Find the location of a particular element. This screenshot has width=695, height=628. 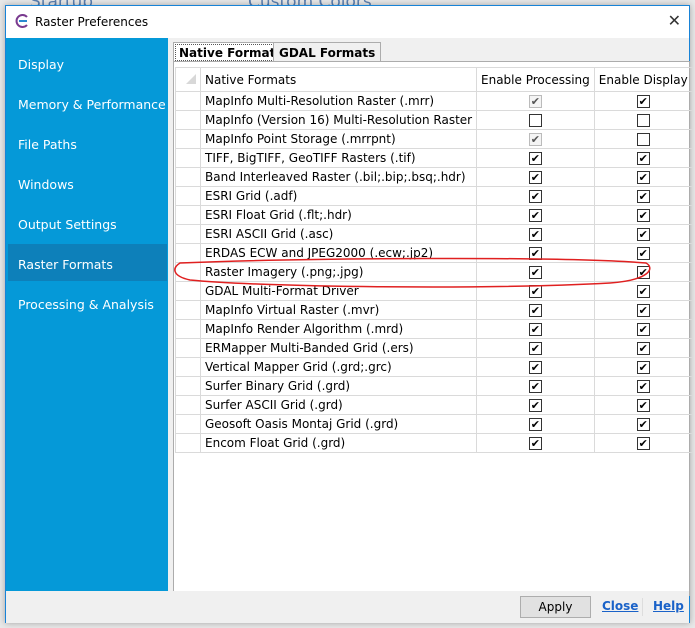

table-row: MapInfo Render Algorithm (.mrd) ✔ ✔ is located at coordinates (434, 329).